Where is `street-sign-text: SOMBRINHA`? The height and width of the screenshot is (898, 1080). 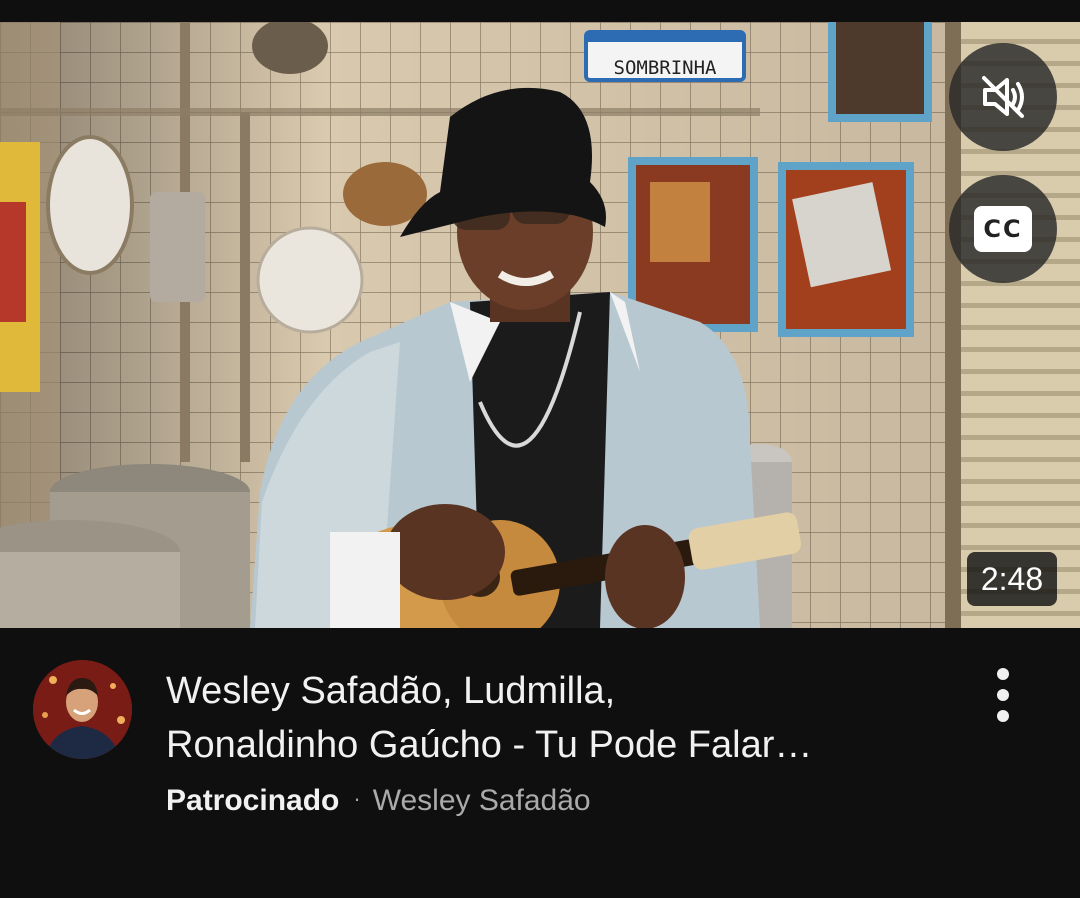
street-sign-text: SOMBRINHA is located at coordinates (666, 68).